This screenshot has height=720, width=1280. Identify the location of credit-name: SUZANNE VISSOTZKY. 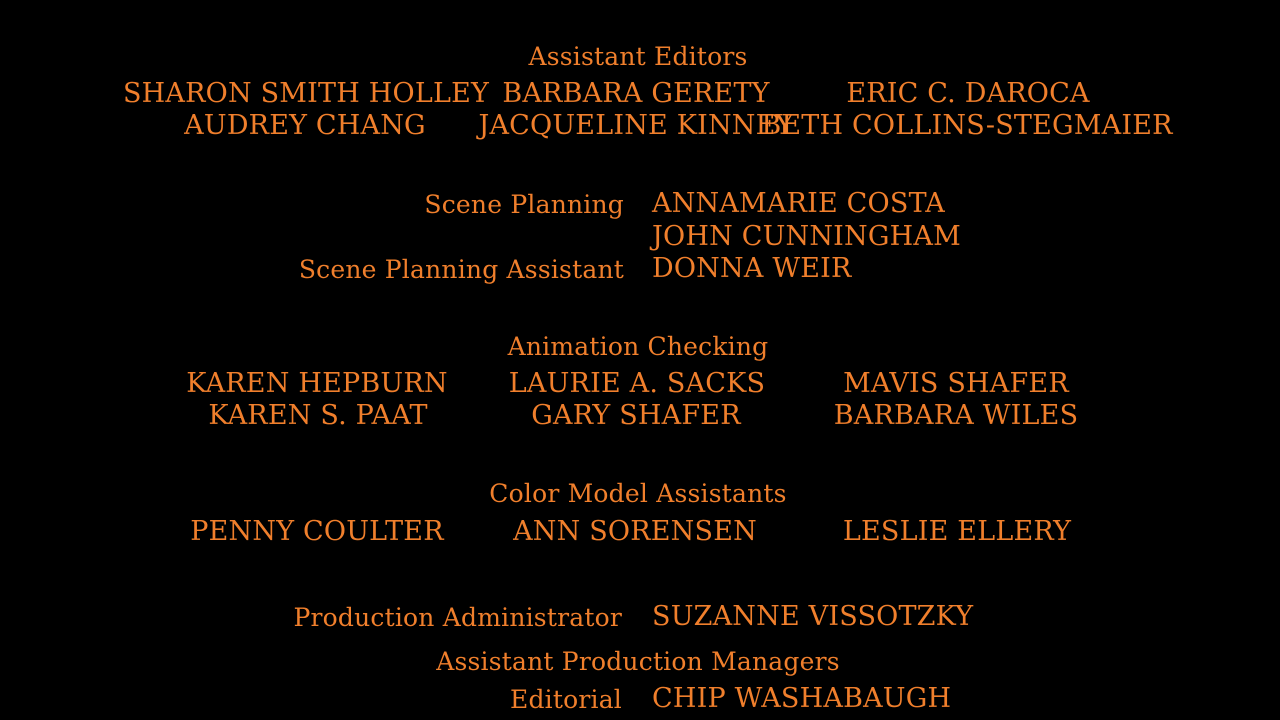
(813, 616).